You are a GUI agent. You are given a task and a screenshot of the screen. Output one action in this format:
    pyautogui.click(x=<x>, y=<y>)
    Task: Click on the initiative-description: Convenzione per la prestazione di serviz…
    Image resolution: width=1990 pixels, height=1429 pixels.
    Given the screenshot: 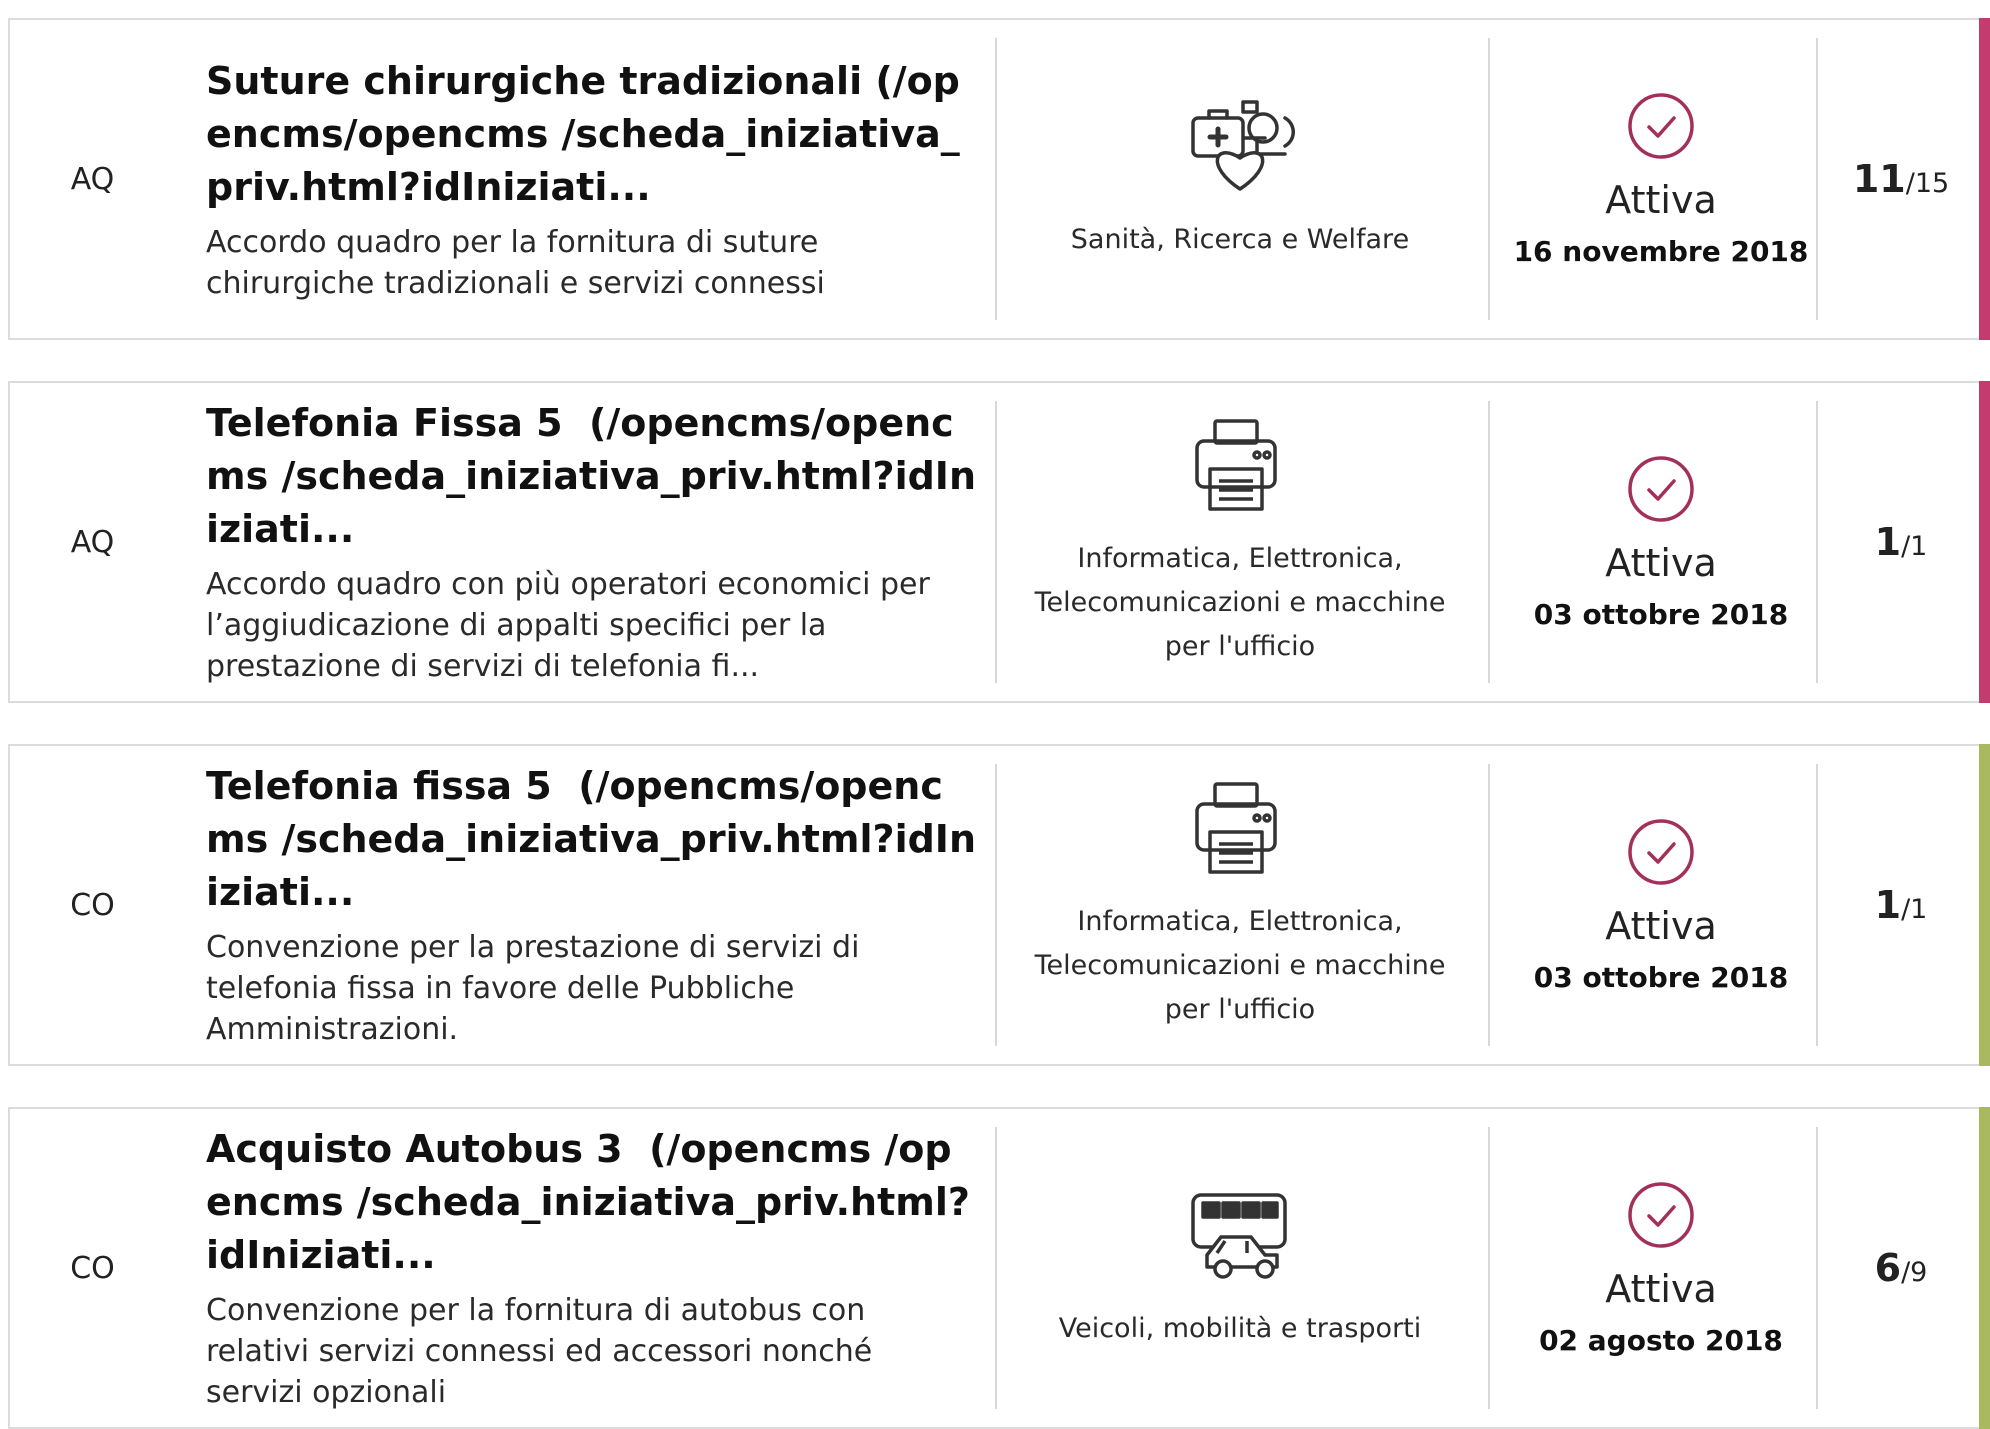 What is the action you would take?
    pyautogui.click(x=533, y=988)
    